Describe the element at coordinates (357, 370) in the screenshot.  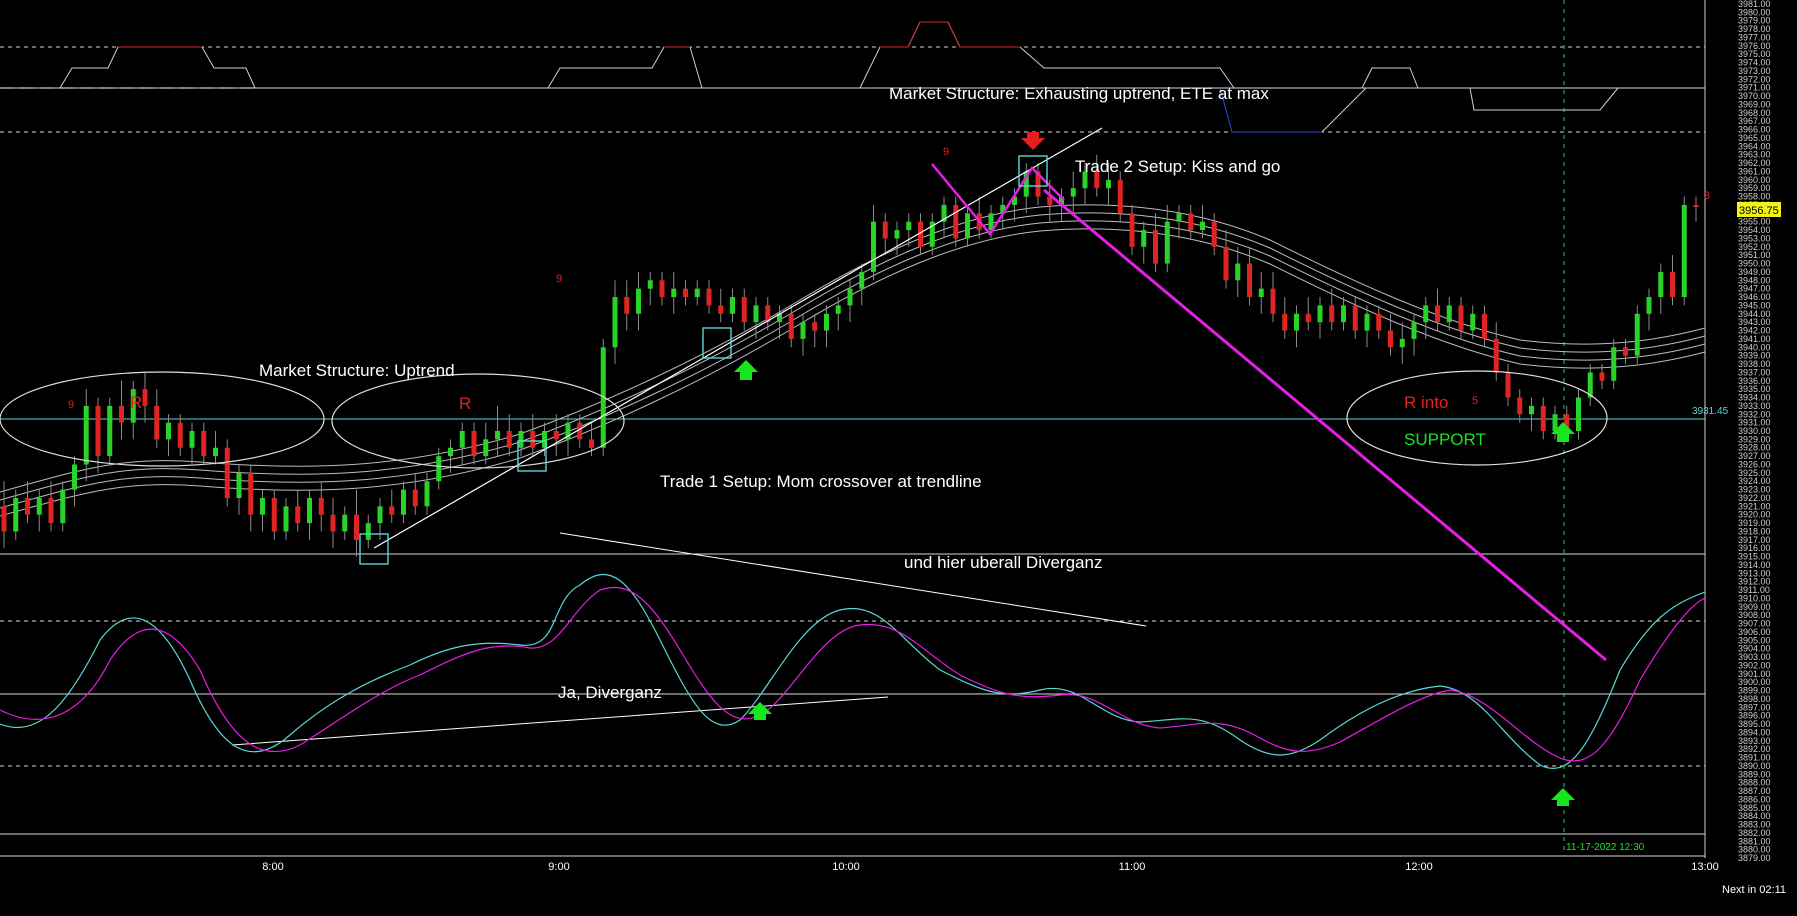
I see `label-ms-uptrend: Market Structure: Uptrend` at that location.